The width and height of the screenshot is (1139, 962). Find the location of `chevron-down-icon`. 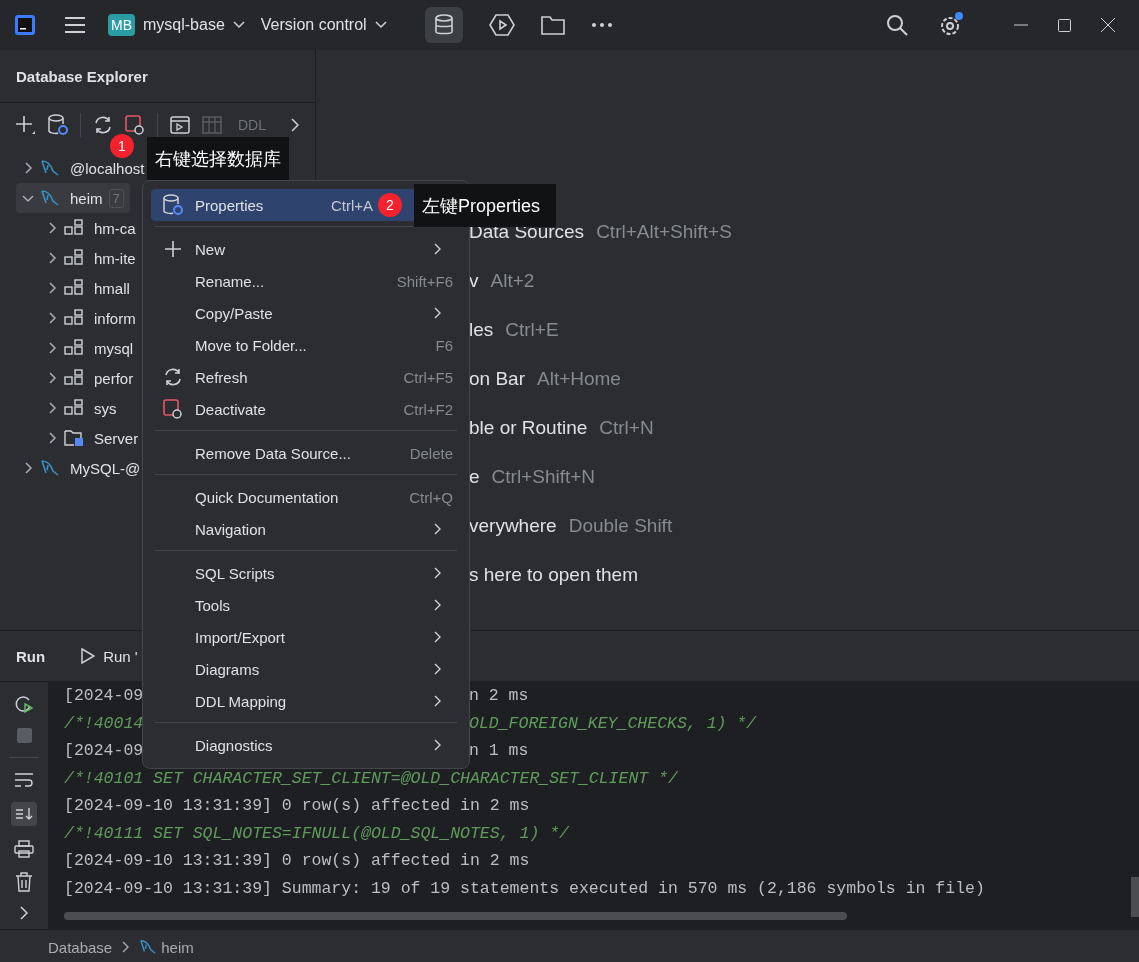

chevron-down-icon is located at coordinates (28, 198).